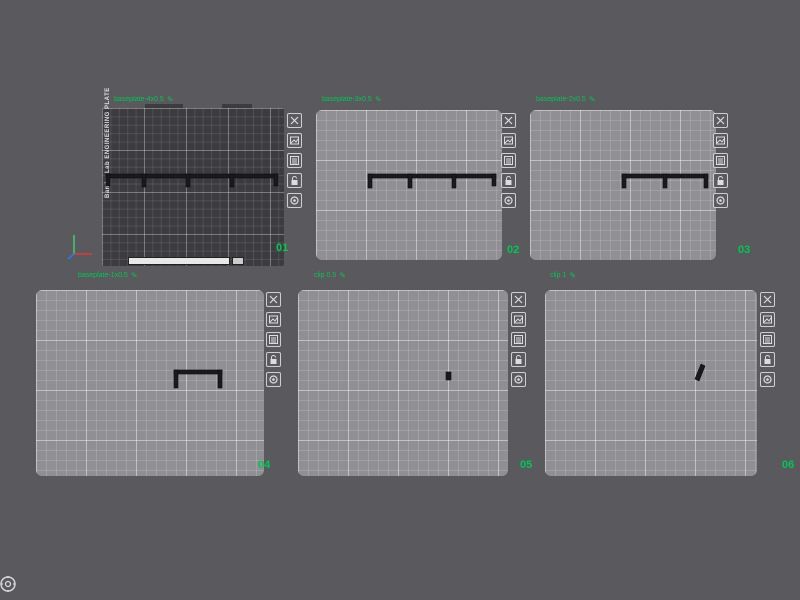 This screenshot has height=600, width=800. What do you see at coordinates (238, 261) in the screenshot?
I see `plate-label-tag` at bounding box center [238, 261].